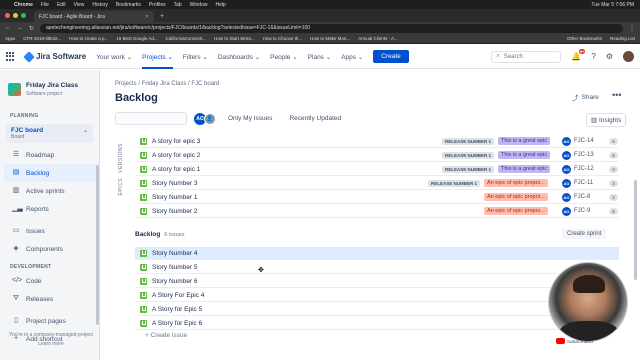 The image size is (640, 360). What do you see at coordinates (377, 253) in the screenshot?
I see `backlog-issue-row: Story Number 4` at bounding box center [377, 253].